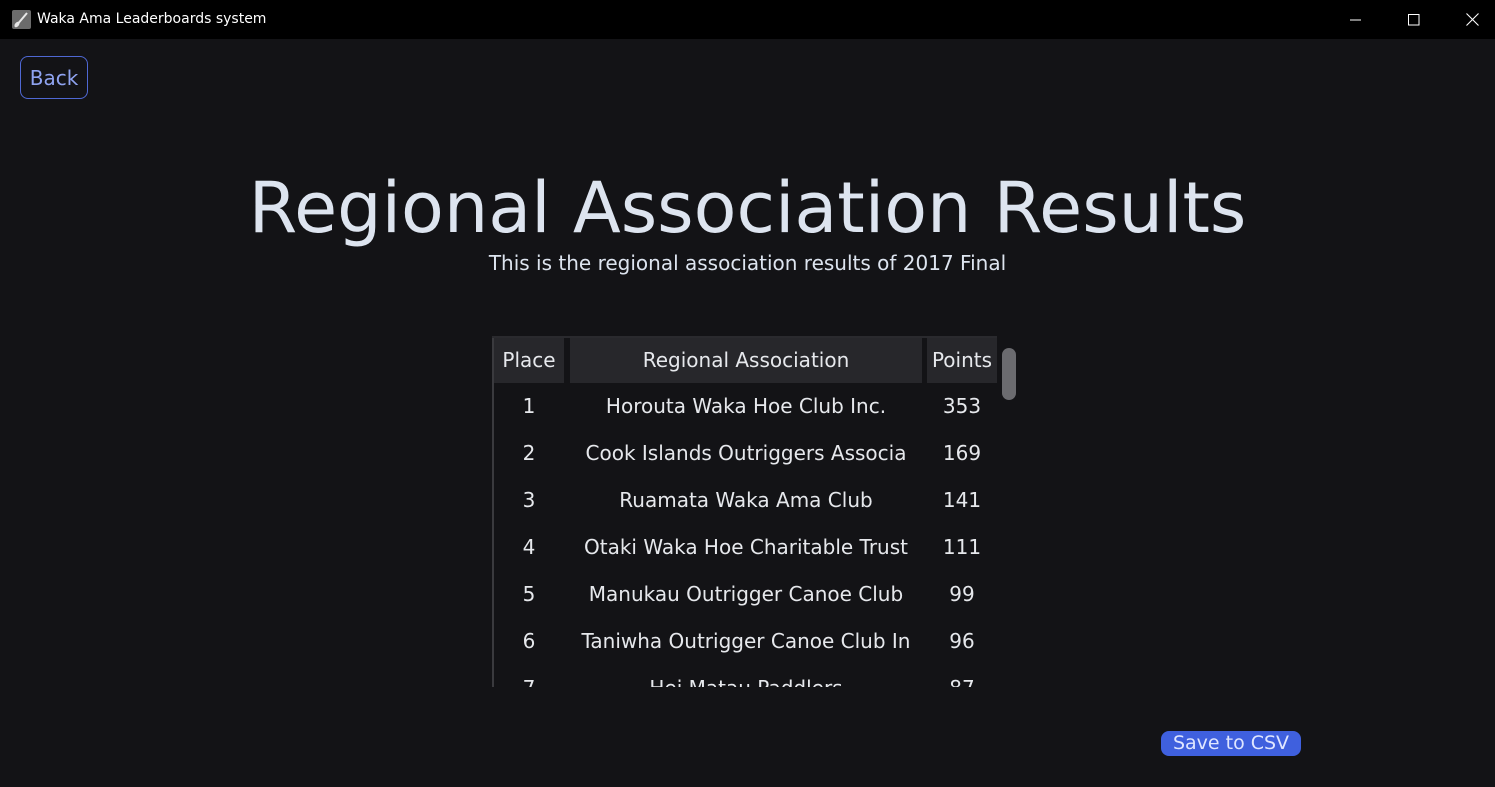  Describe the element at coordinates (152, 19) in the screenshot. I see `window-title: Waka Ama Leaderboards system` at that location.